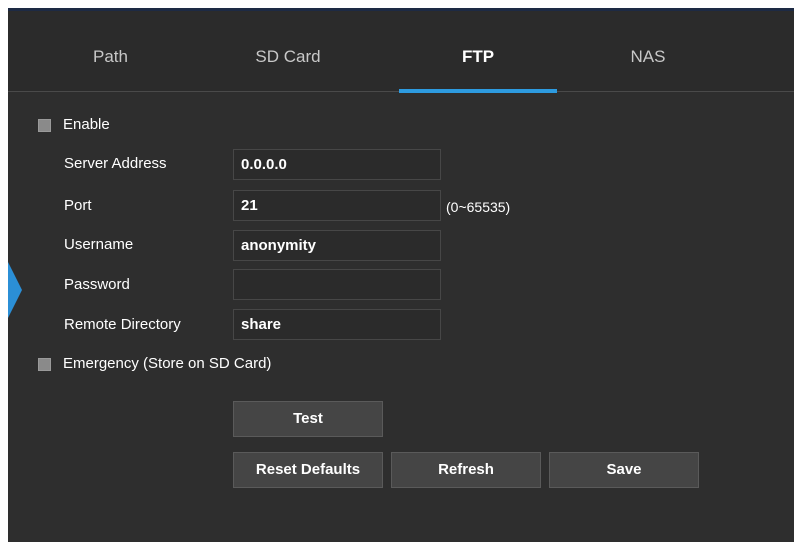  I want to click on emergency-label: Emergency (Store on SD Card), so click(167, 363).